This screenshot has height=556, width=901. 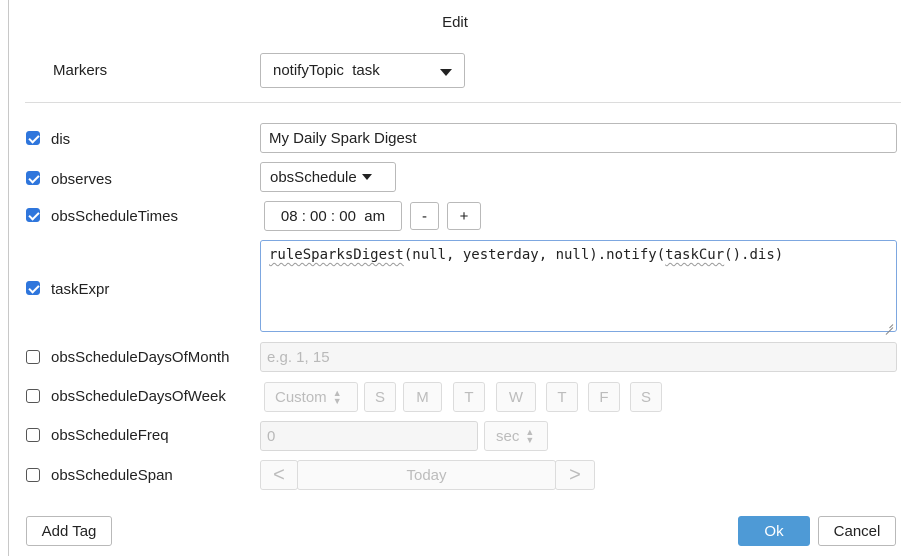 I want to click on markers-value: notifyTopic task, so click(x=326, y=70).